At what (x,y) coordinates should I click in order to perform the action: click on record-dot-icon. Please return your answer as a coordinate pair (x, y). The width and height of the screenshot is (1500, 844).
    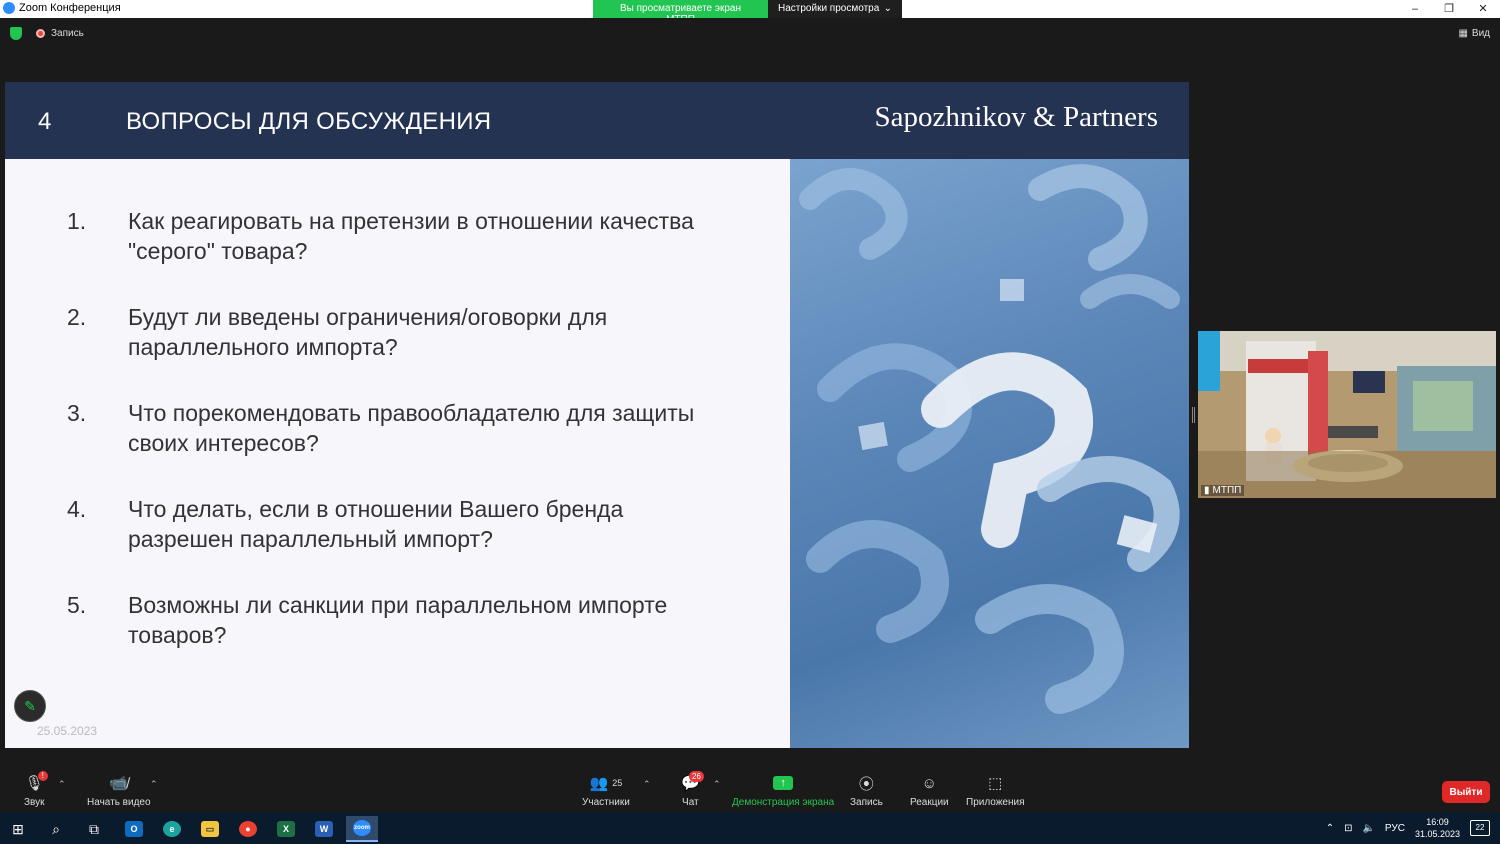
    Looking at the image, I should click on (40, 33).